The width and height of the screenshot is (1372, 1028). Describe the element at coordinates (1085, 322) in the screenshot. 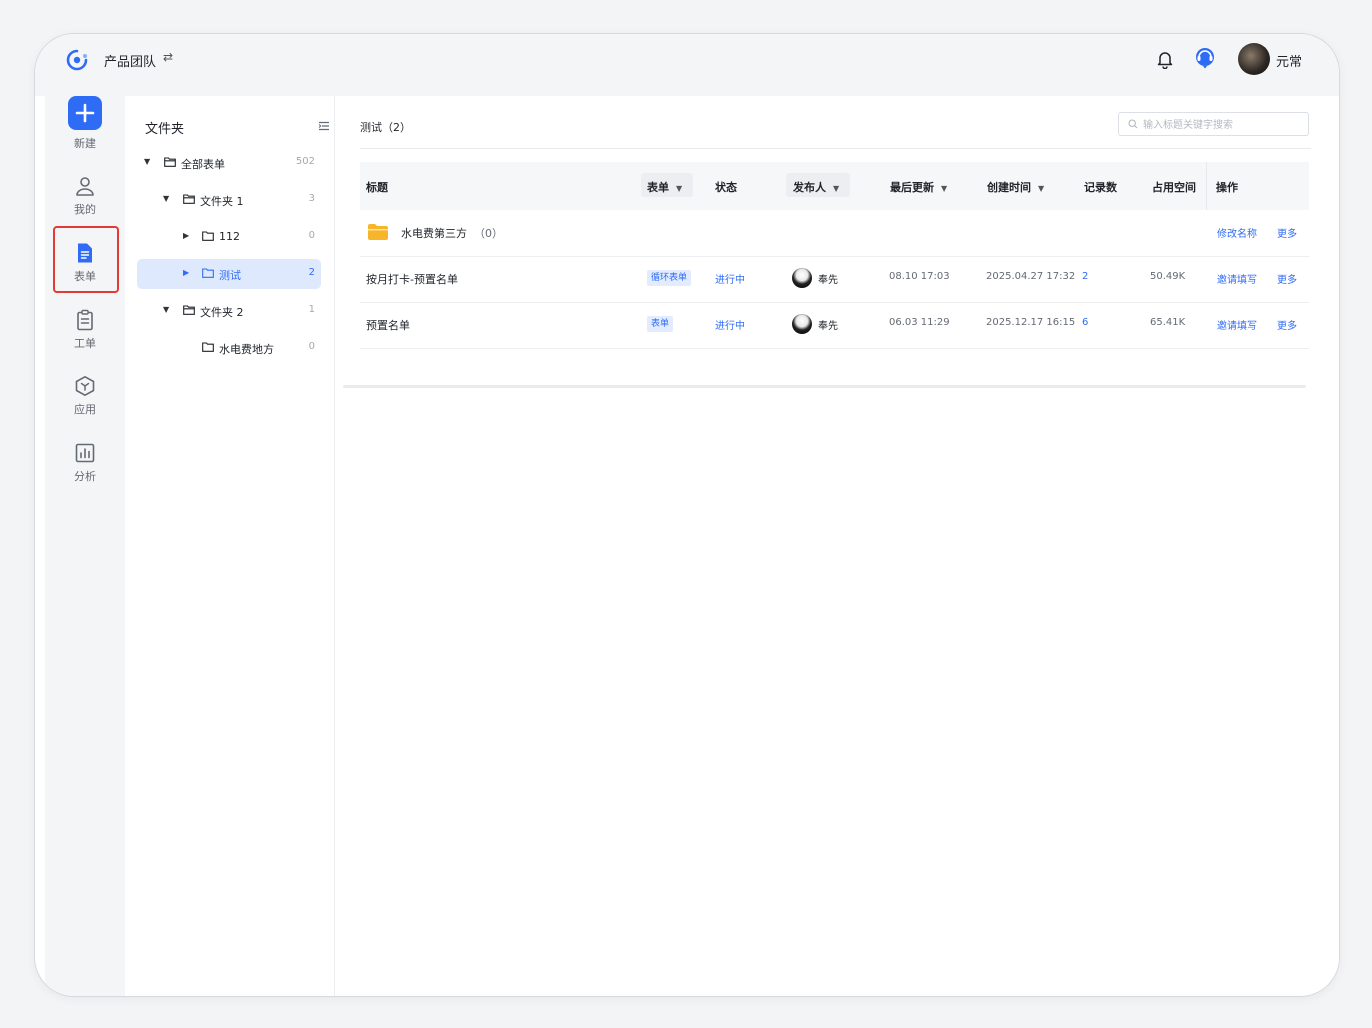

I see `record-count: 6` at that location.